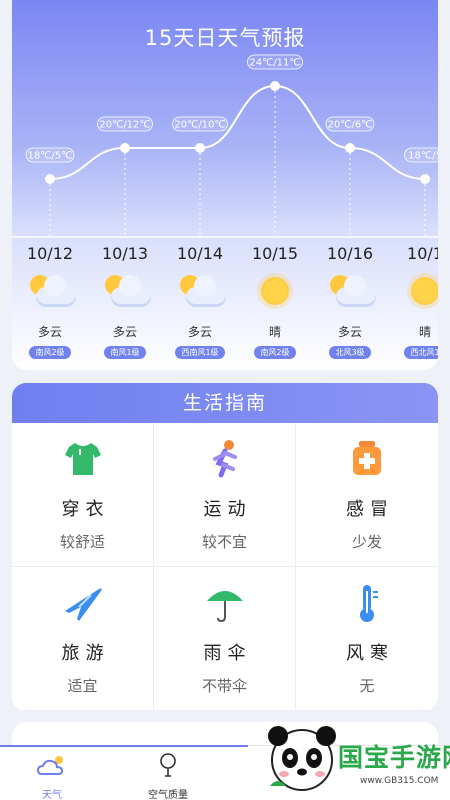  I want to click on life-guide-item-value: 不带伞, so click(224, 686).